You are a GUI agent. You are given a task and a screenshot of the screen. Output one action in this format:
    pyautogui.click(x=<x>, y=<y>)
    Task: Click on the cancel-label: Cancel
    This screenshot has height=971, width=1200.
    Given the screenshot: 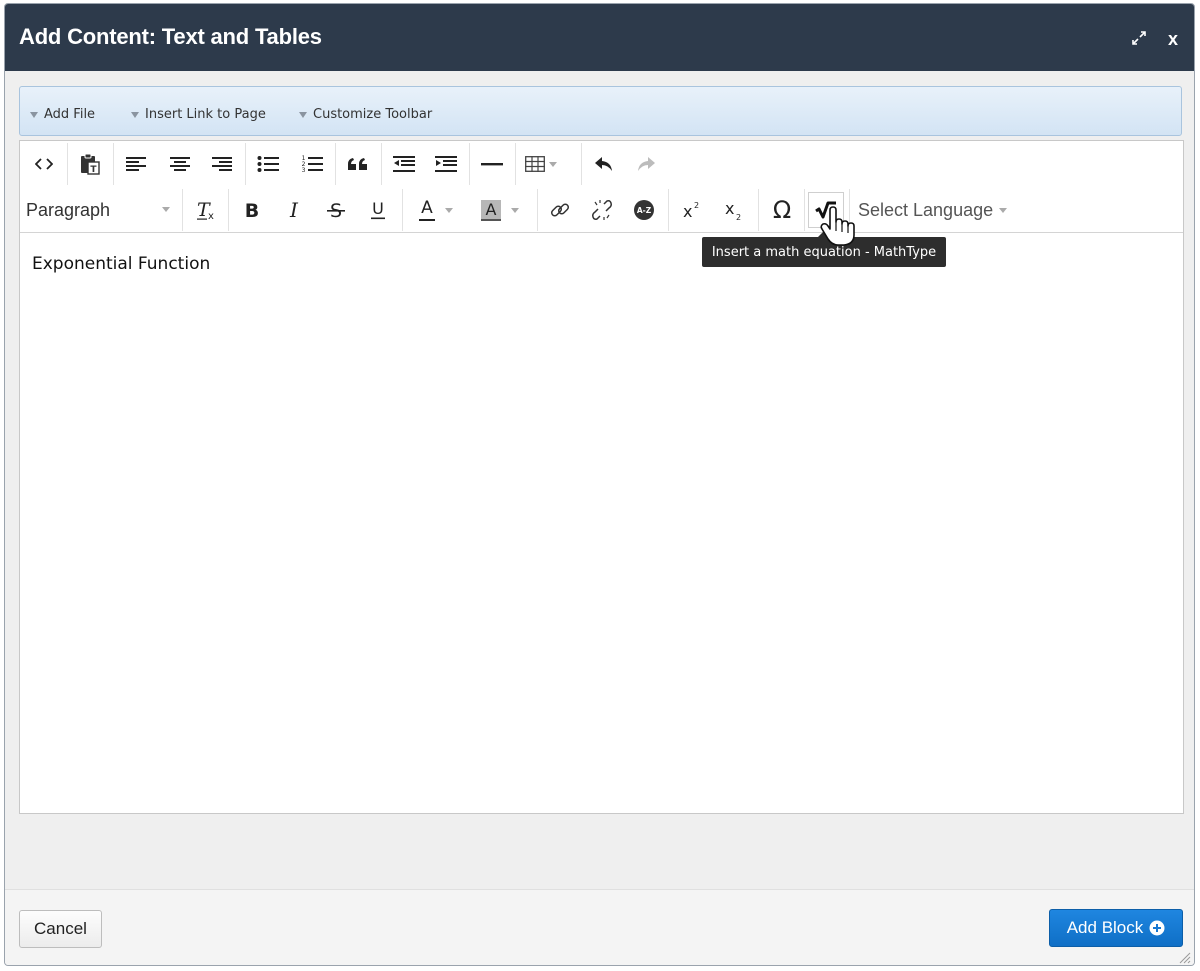 What is the action you would take?
    pyautogui.click(x=60, y=928)
    